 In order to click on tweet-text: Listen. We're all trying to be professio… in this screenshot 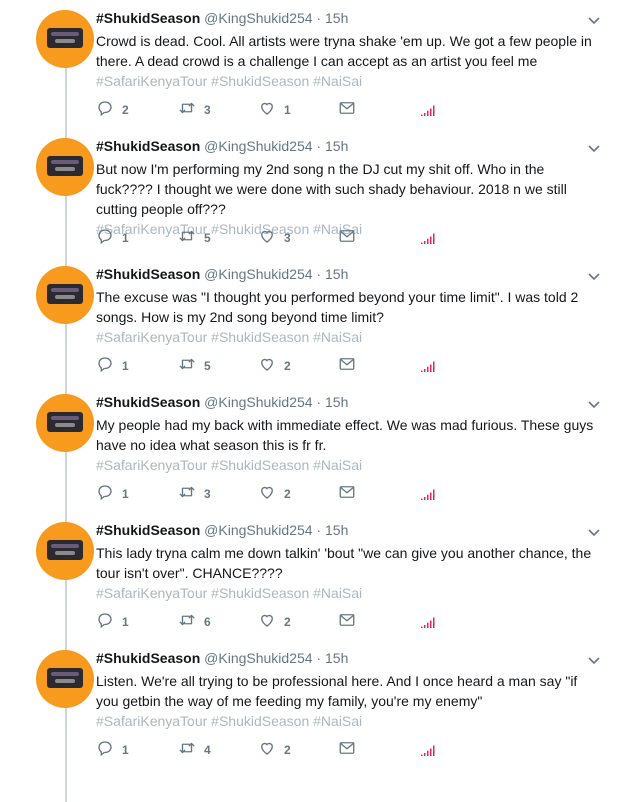, I will do `click(346, 701)`.